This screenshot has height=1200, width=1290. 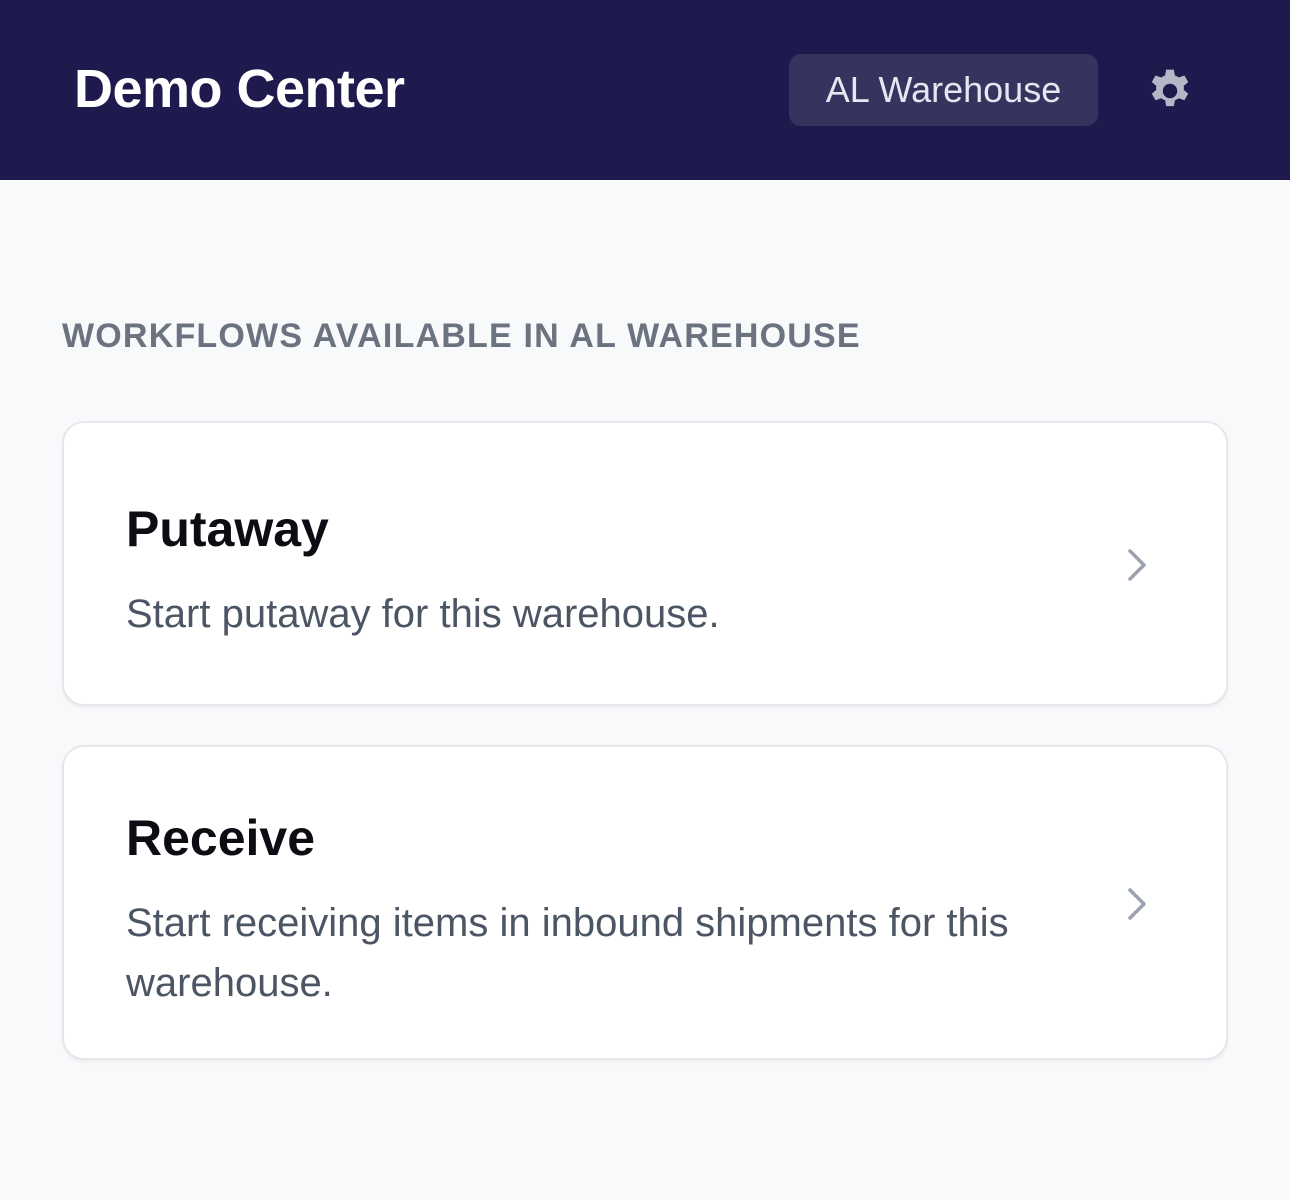 I want to click on workflow-card-description: Start putaway for this warehouse., so click(x=423, y=614).